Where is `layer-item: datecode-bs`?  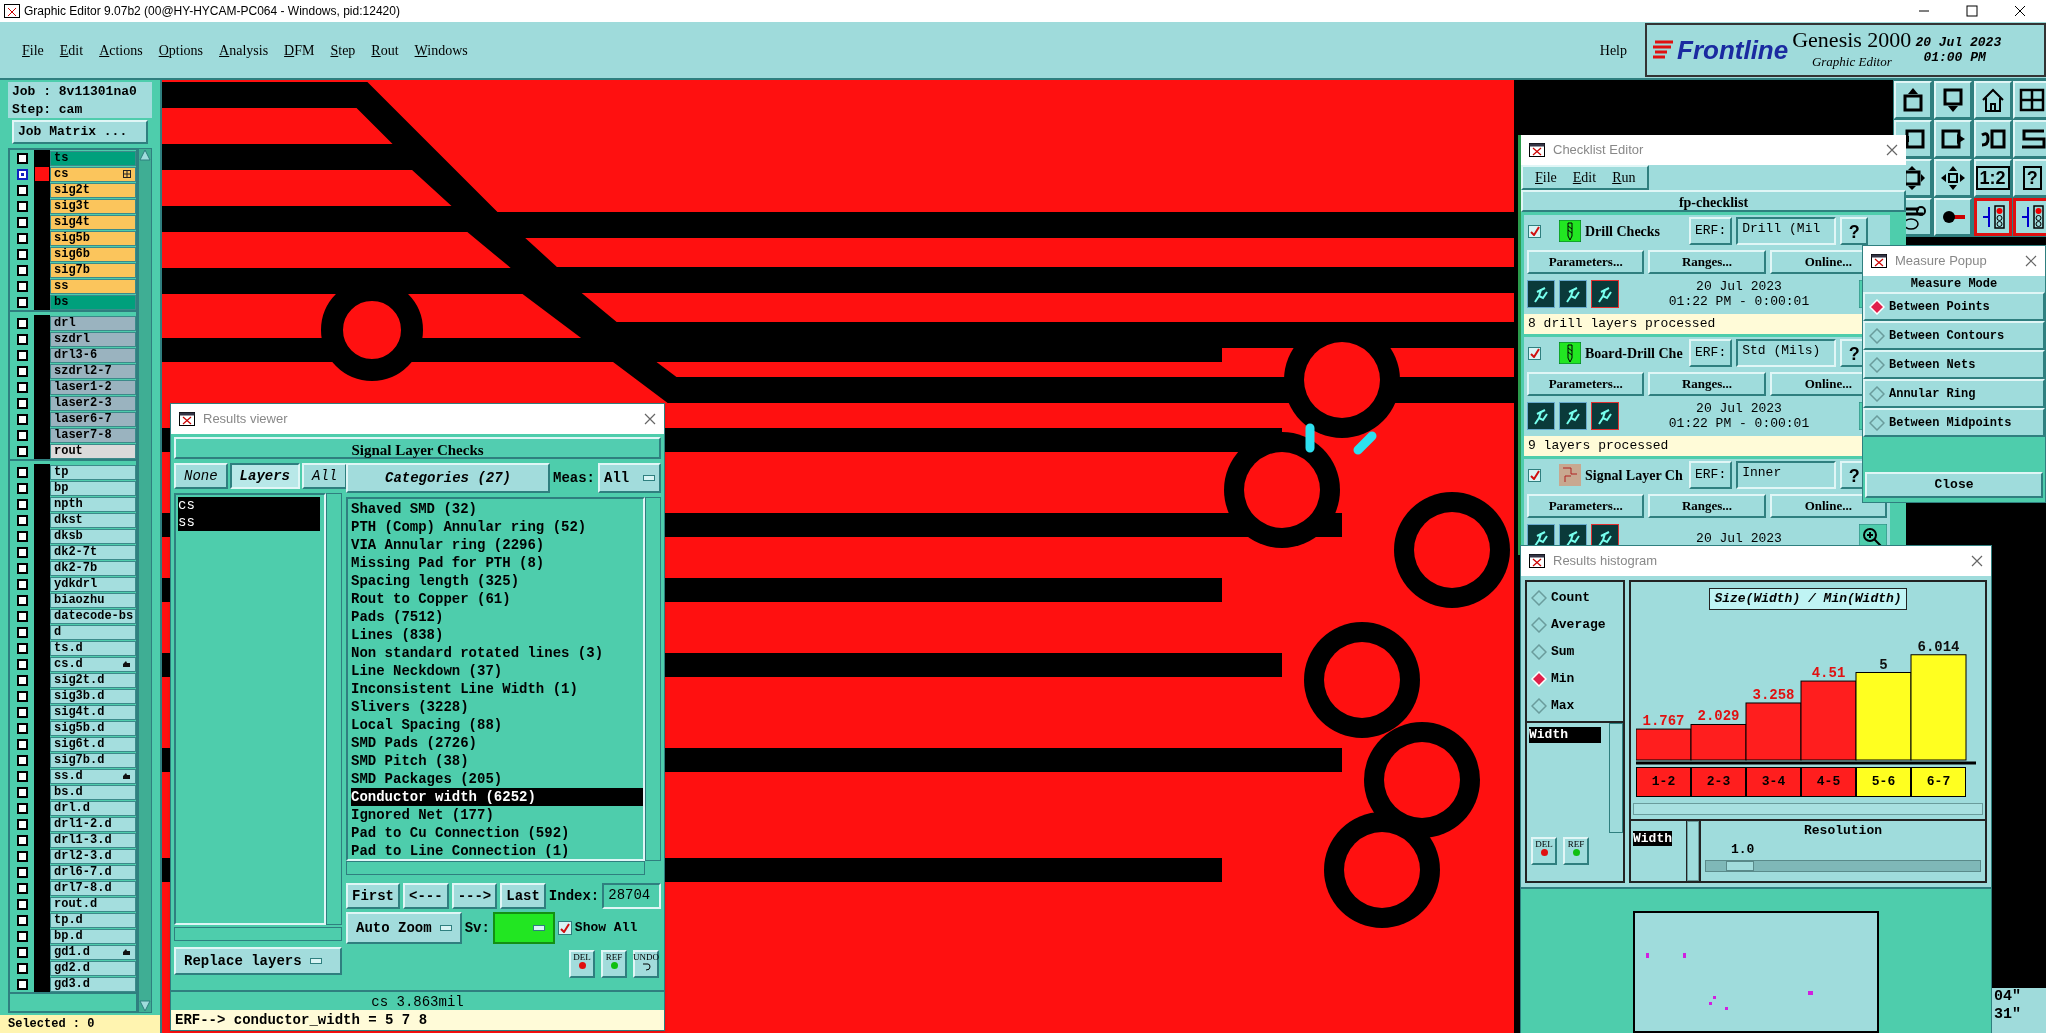 layer-item: datecode-bs is located at coordinates (93, 616).